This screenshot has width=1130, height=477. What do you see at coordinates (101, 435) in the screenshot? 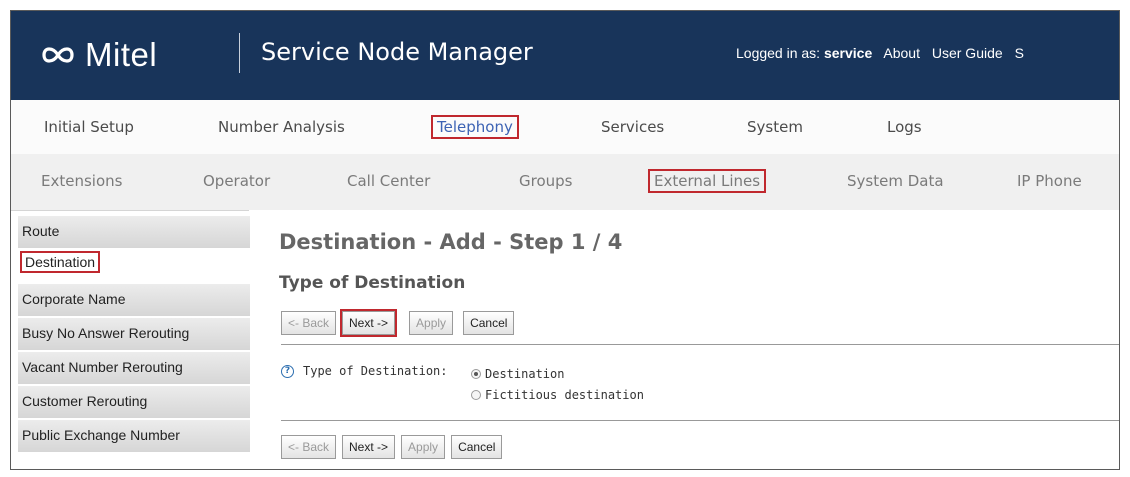
I see `sidebar-item-label: Public Exchange Number` at bounding box center [101, 435].